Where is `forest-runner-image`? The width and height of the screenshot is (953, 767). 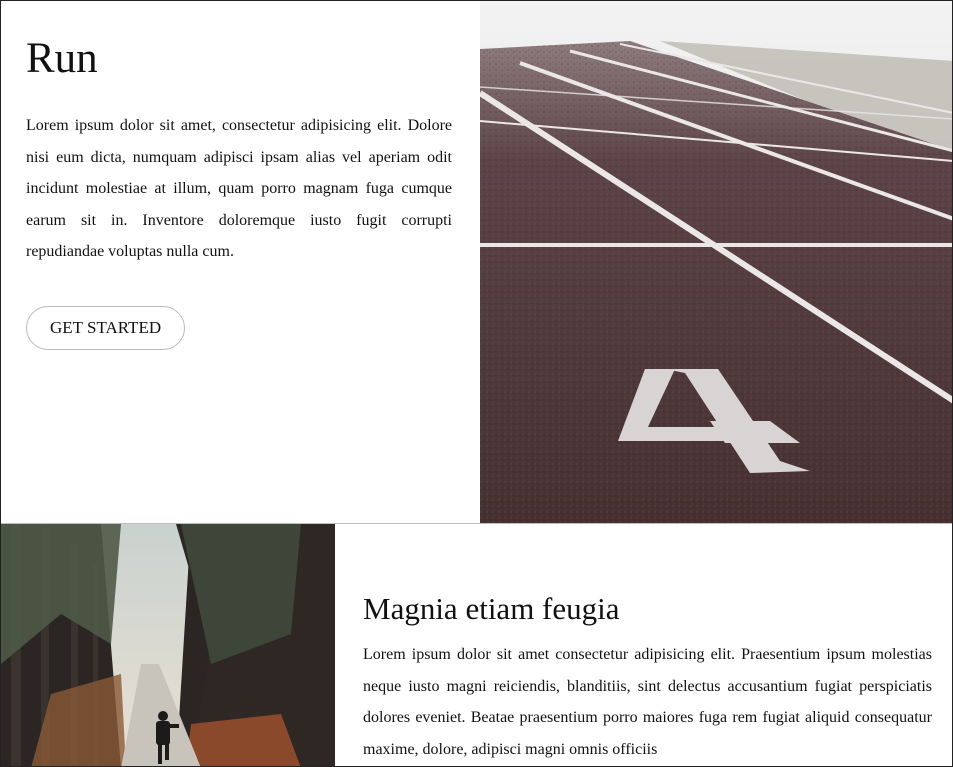
forest-runner-image is located at coordinates (168, 645).